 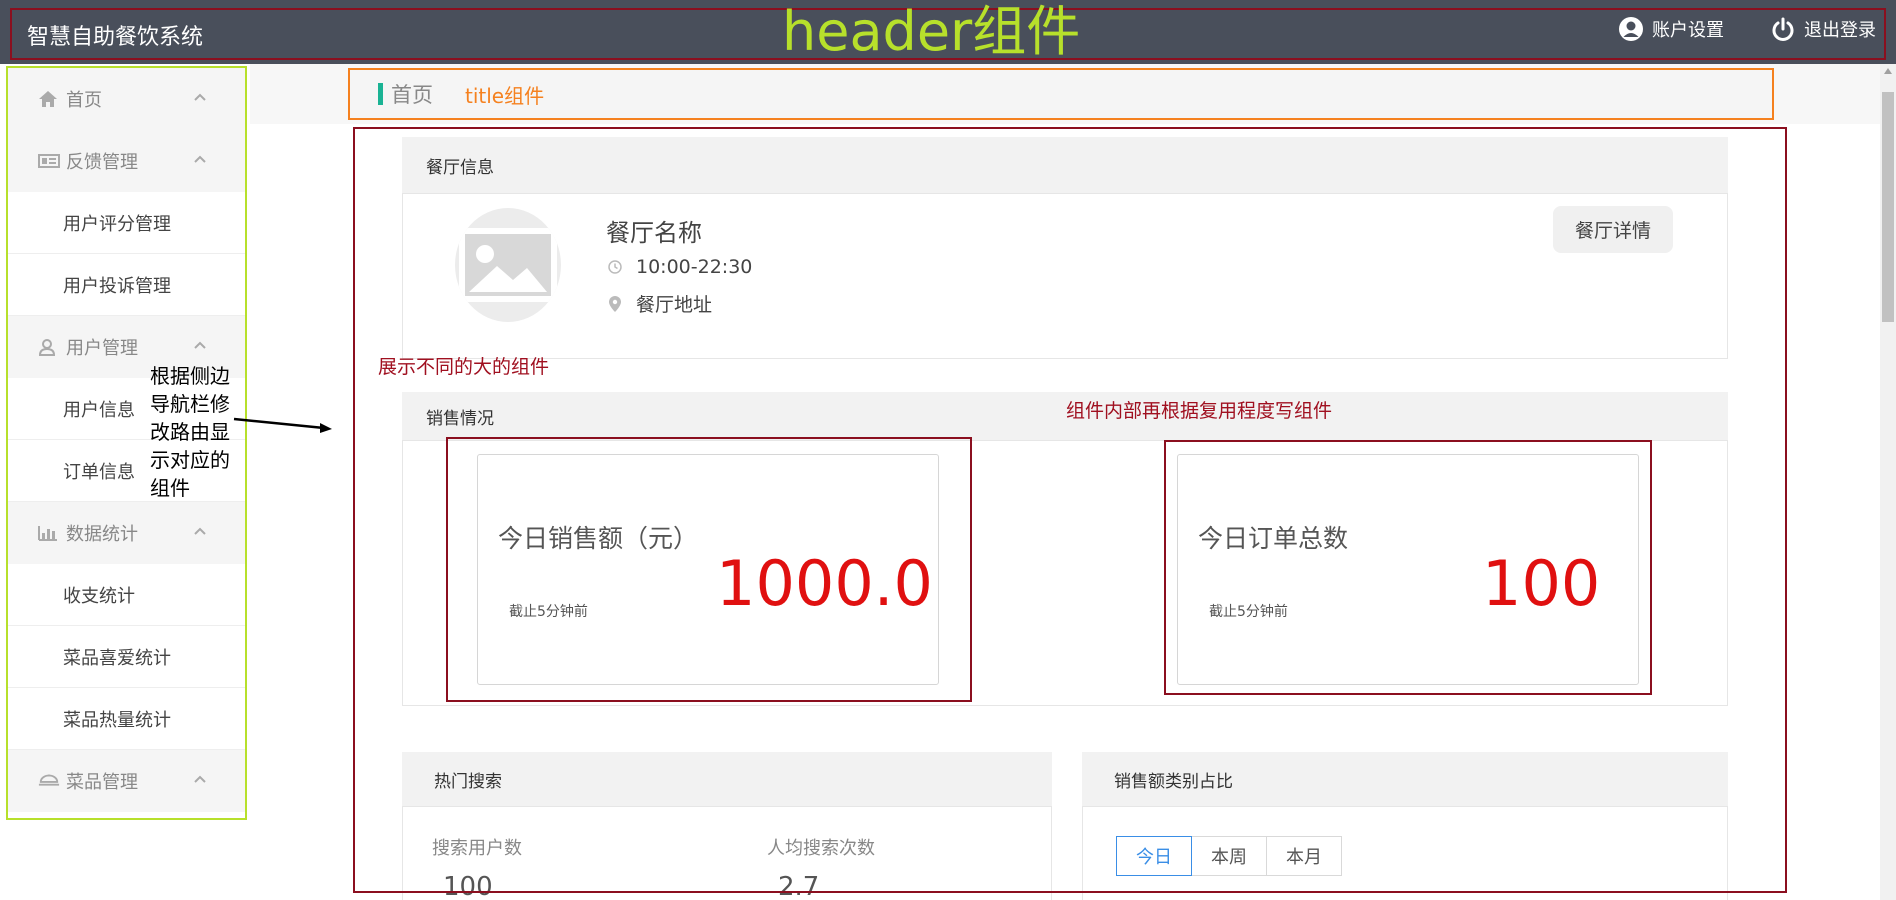 I want to click on logout-button: 退出登录, so click(x=1823, y=29).